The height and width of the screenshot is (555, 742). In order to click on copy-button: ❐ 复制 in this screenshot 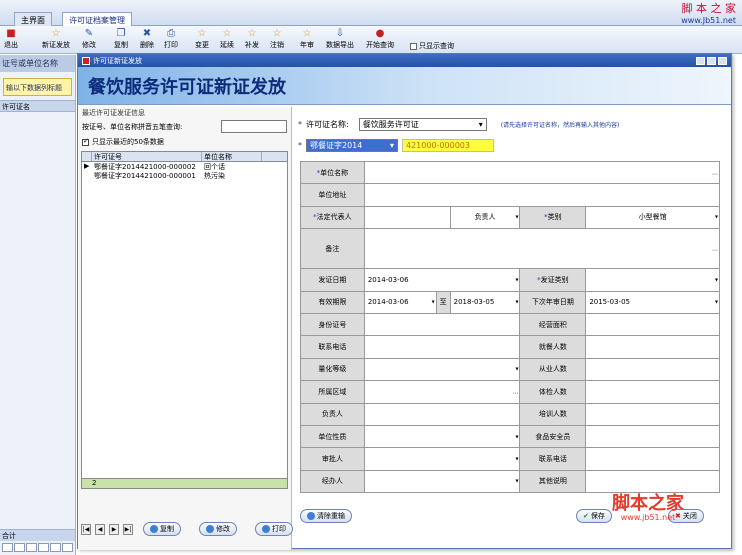, I will do `click(121, 38)`.